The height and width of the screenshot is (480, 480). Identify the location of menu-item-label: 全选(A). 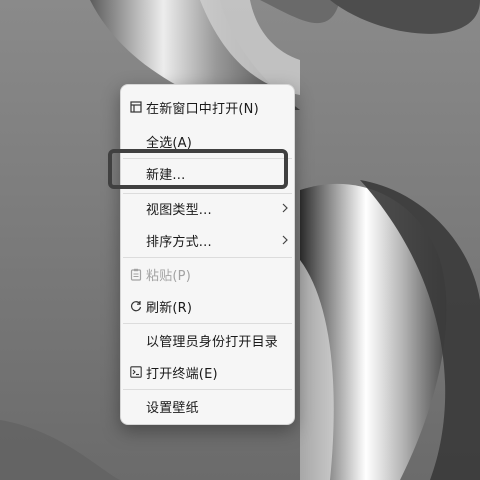
(169, 143).